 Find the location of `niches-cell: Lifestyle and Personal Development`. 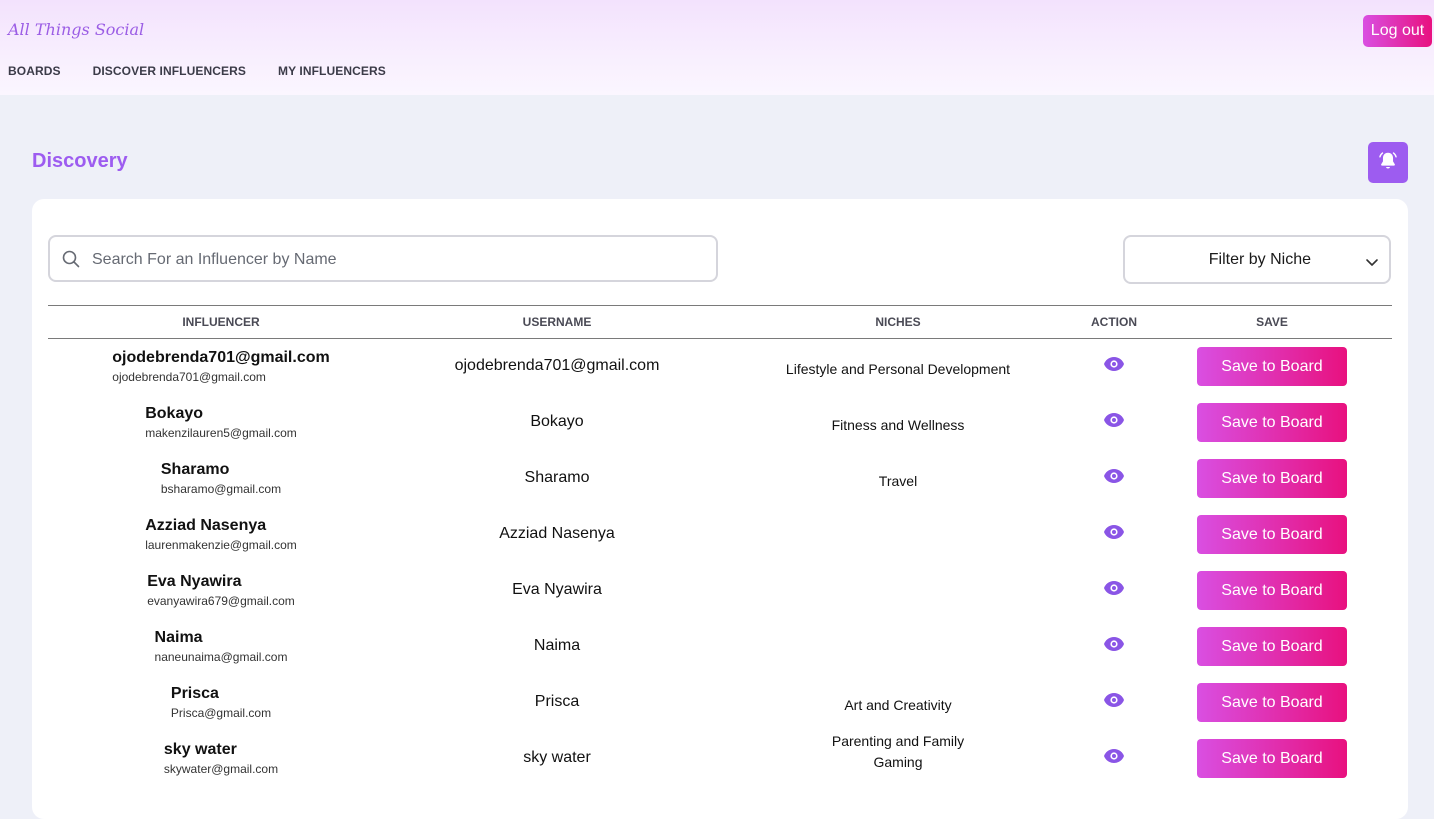

niches-cell: Lifestyle and Personal Development is located at coordinates (898, 369).